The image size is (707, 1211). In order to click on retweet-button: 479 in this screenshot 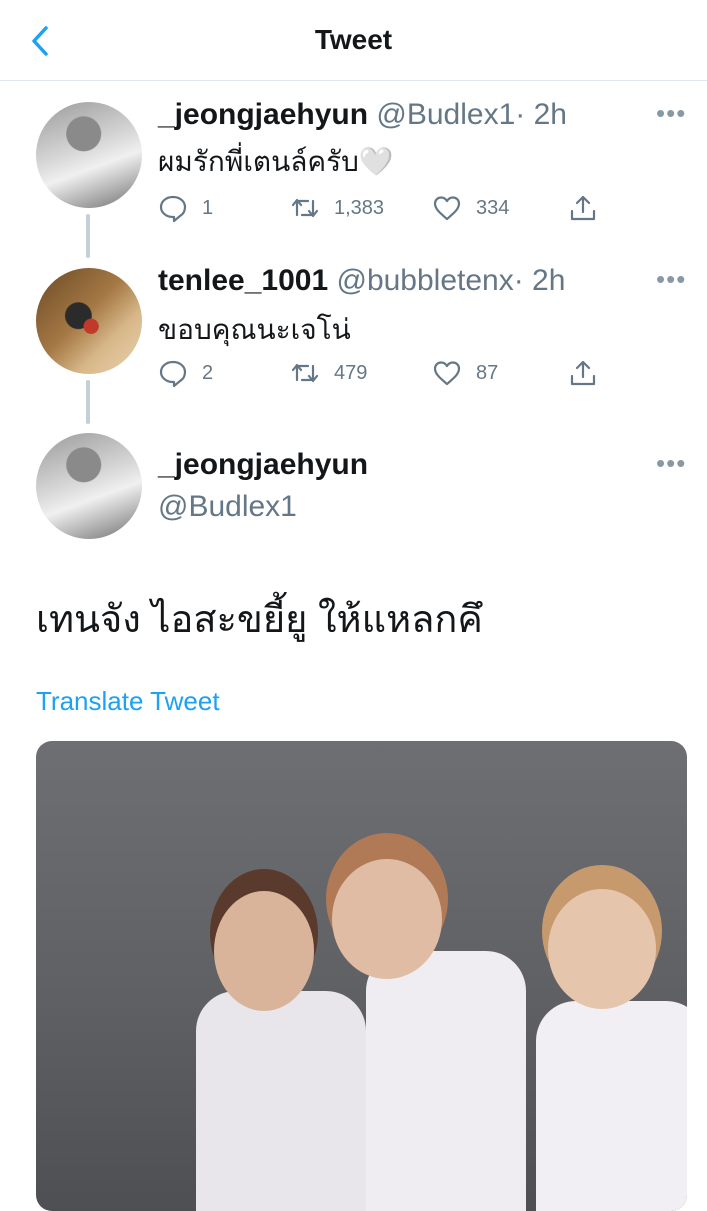, I will do `click(328, 373)`.